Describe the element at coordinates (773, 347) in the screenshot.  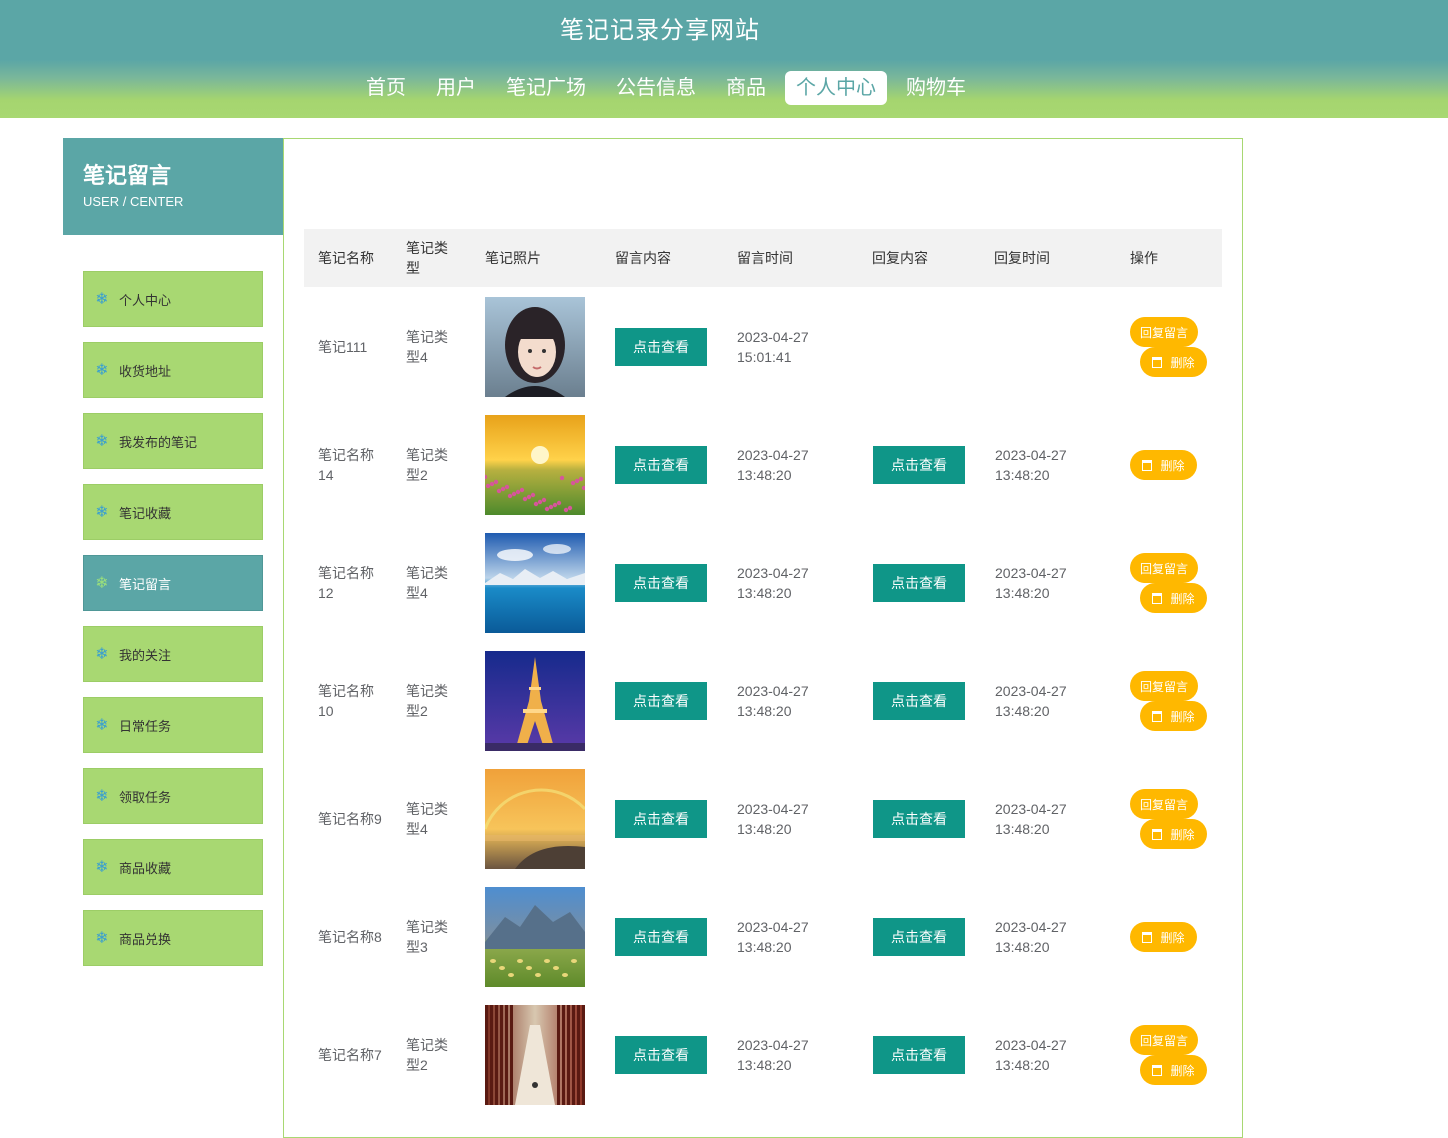
I see `message-time: 2023-04-27 15:01:41` at that location.